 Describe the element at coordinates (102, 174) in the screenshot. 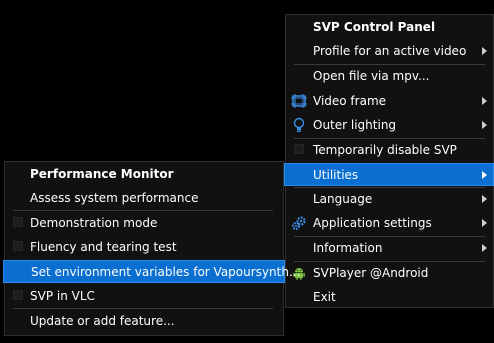

I see `submenu-title: Performance Monitor` at that location.